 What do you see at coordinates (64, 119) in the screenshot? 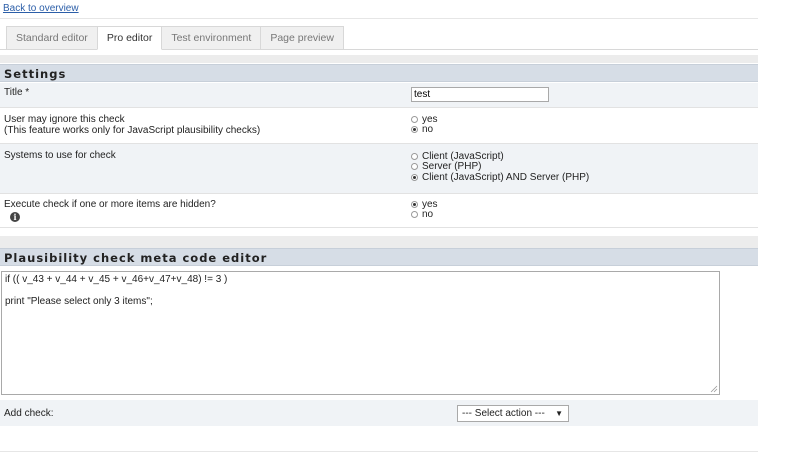
I see `ignore-label-line1: User may ignore this check` at bounding box center [64, 119].